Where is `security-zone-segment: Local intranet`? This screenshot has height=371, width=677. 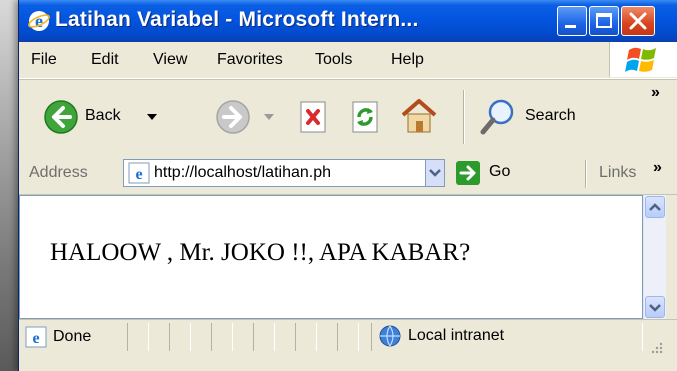
security-zone-segment: Local intranet is located at coordinates (507, 337).